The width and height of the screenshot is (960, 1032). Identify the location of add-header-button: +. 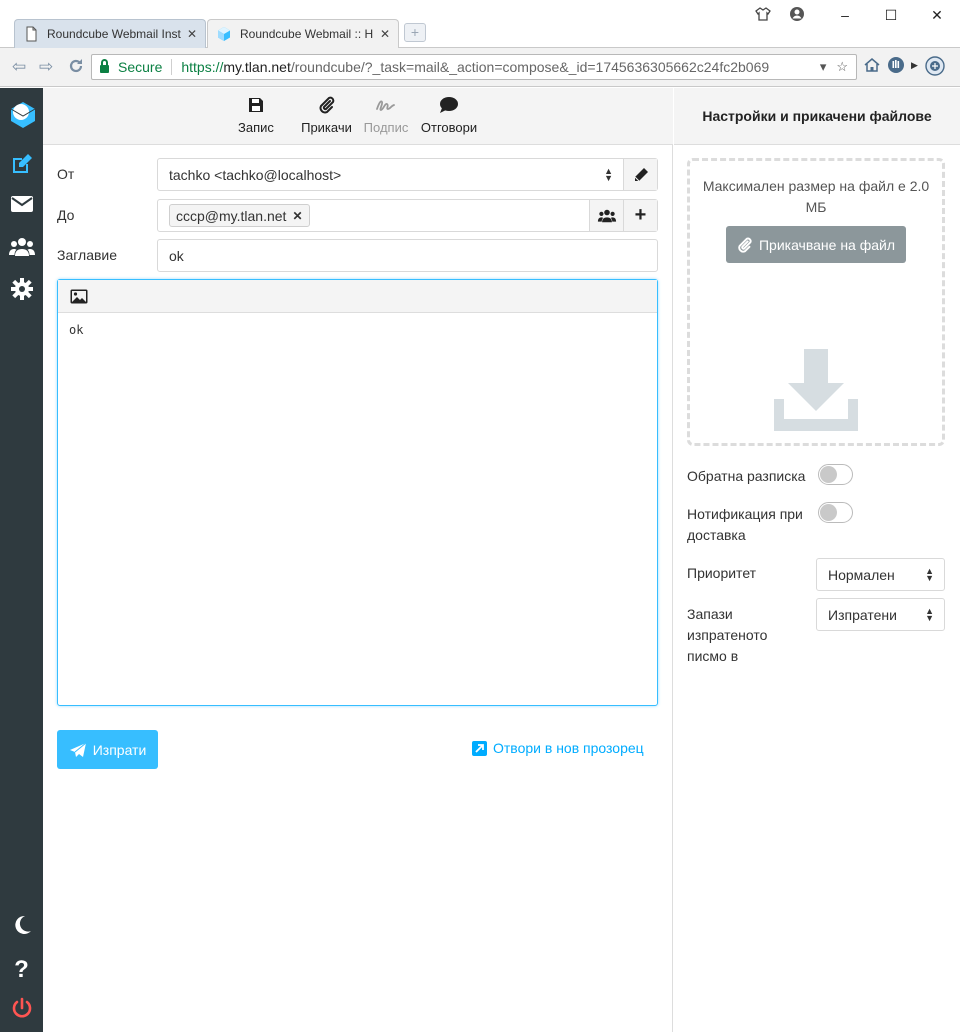
(640, 215).